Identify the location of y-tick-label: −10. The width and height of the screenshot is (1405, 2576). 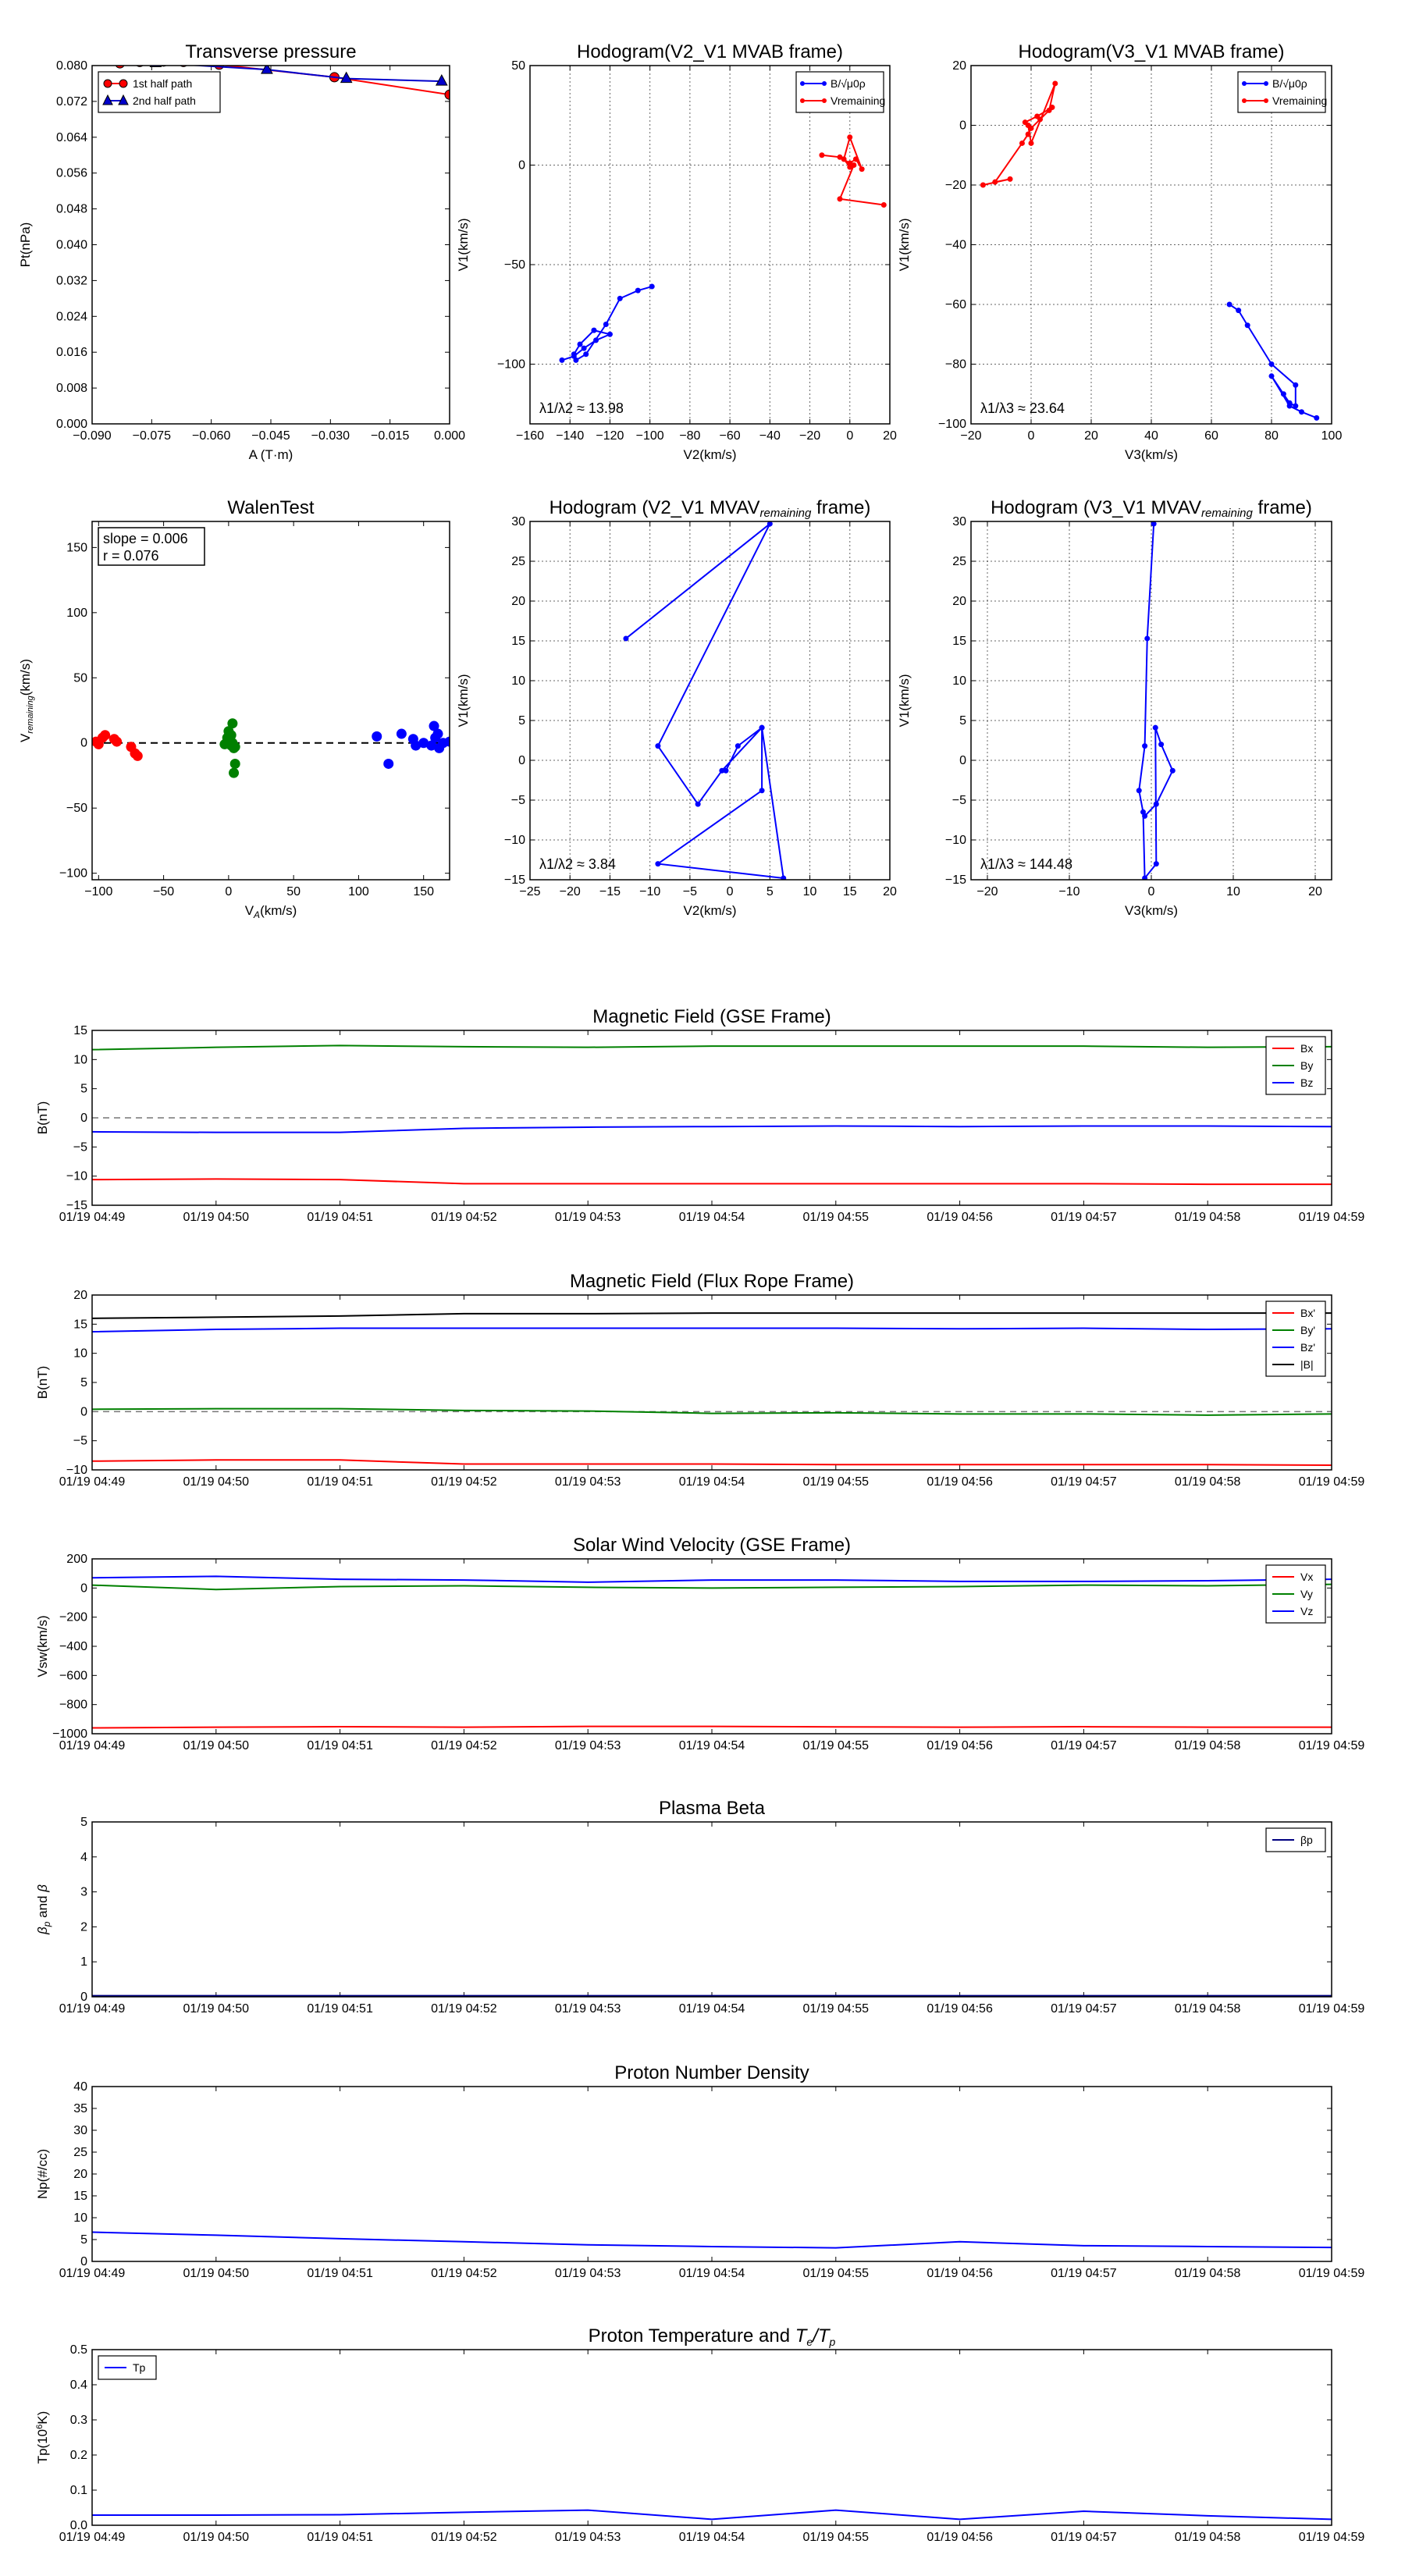
(76, 1470).